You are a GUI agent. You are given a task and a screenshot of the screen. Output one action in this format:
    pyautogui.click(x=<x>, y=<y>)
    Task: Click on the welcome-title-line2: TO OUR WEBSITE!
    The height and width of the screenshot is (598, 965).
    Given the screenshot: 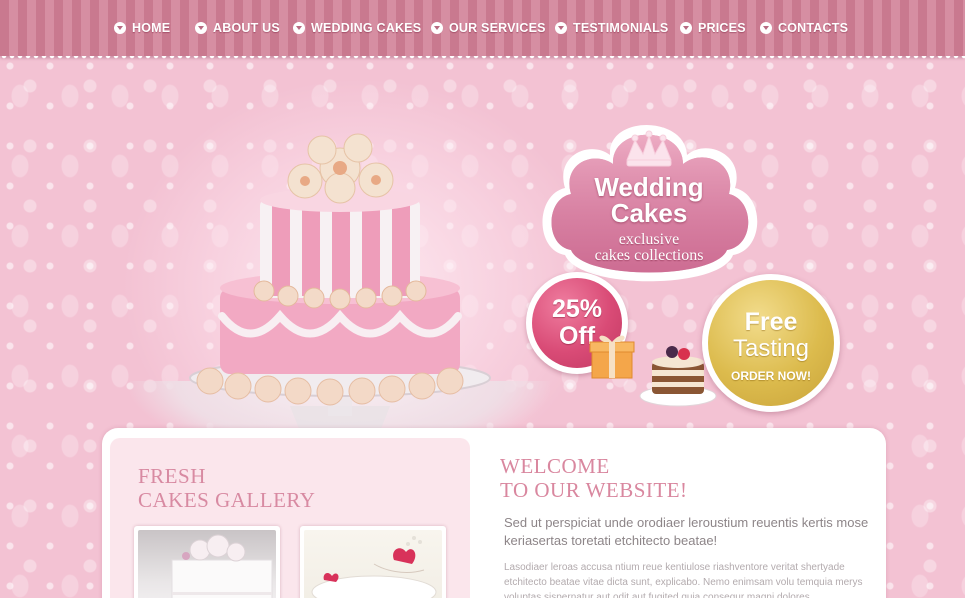 What is the action you would take?
    pyautogui.click(x=594, y=490)
    